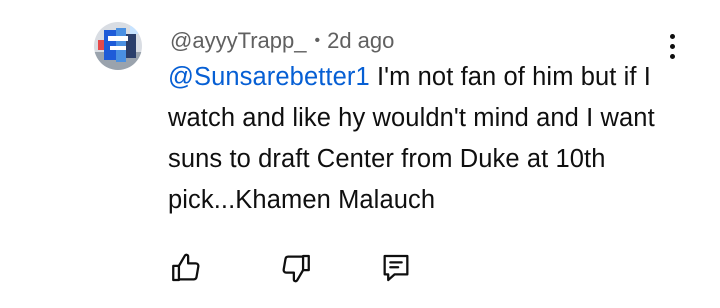 This screenshot has width=720, height=308. What do you see at coordinates (269, 77) in the screenshot?
I see `user-mention-link: @Sunsarebetter1` at bounding box center [269, 77].